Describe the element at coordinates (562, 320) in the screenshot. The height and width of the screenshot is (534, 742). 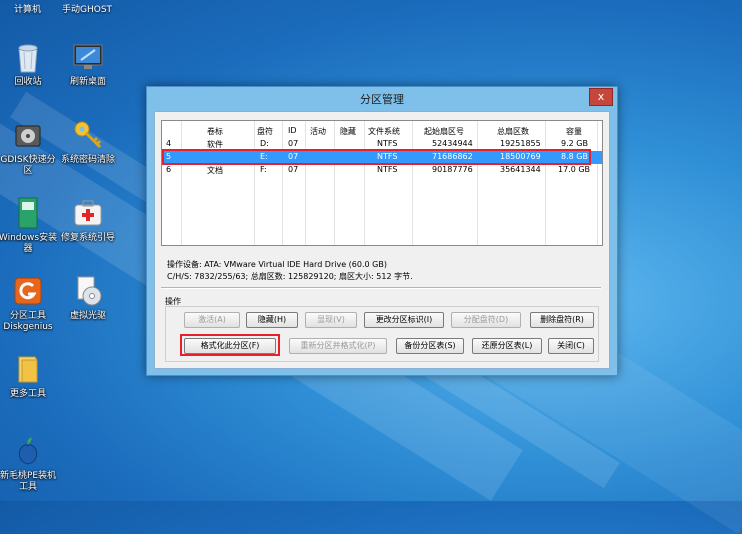
I see `delete-letter-button: 删除盘符(R)` at that location.